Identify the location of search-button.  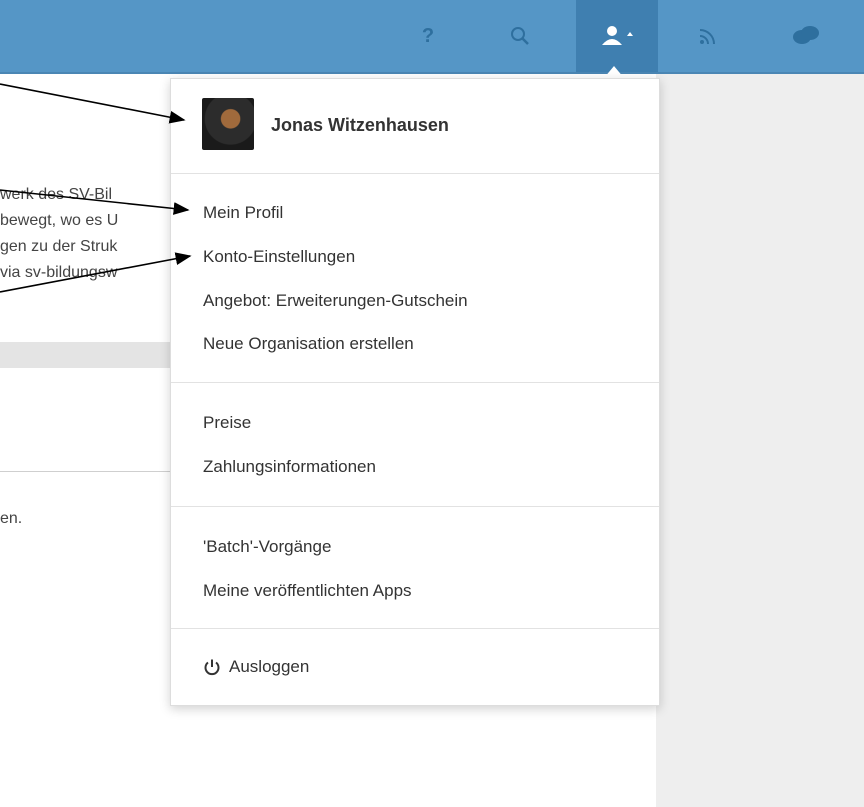
(520, 36).